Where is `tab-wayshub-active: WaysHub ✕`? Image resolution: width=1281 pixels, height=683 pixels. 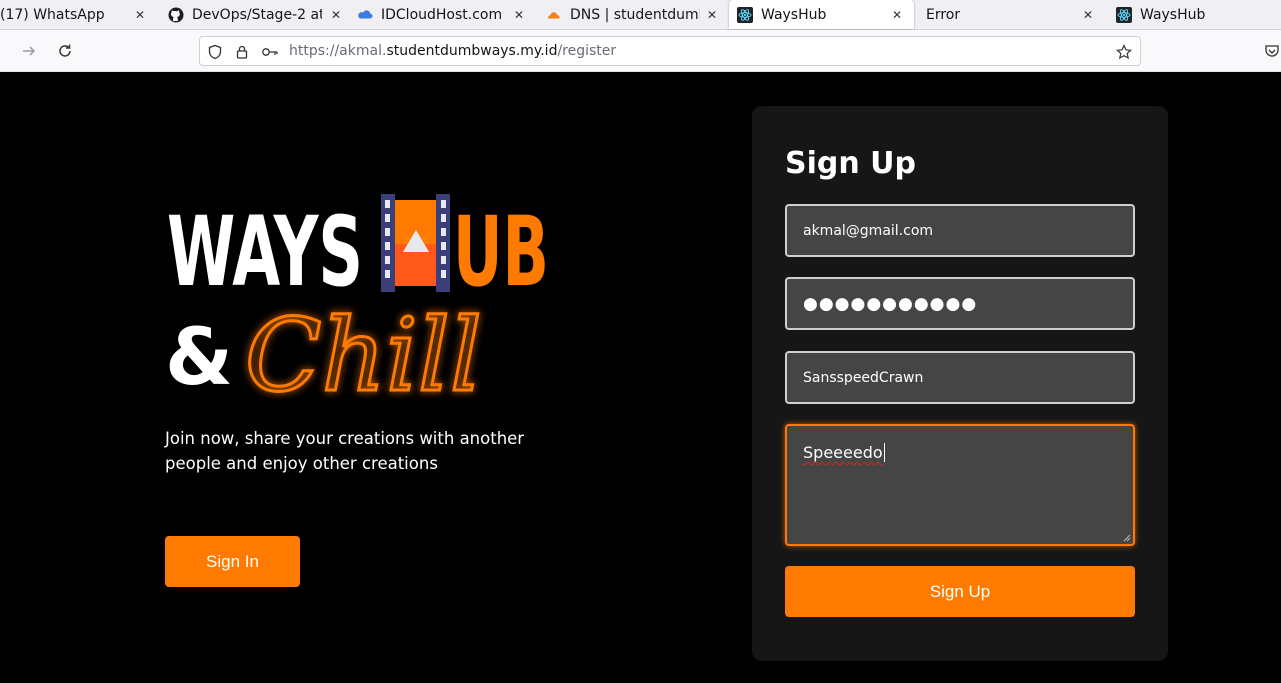
tab-wayshub-active: WaysHub ✕ is located at coordinates (821, 14).